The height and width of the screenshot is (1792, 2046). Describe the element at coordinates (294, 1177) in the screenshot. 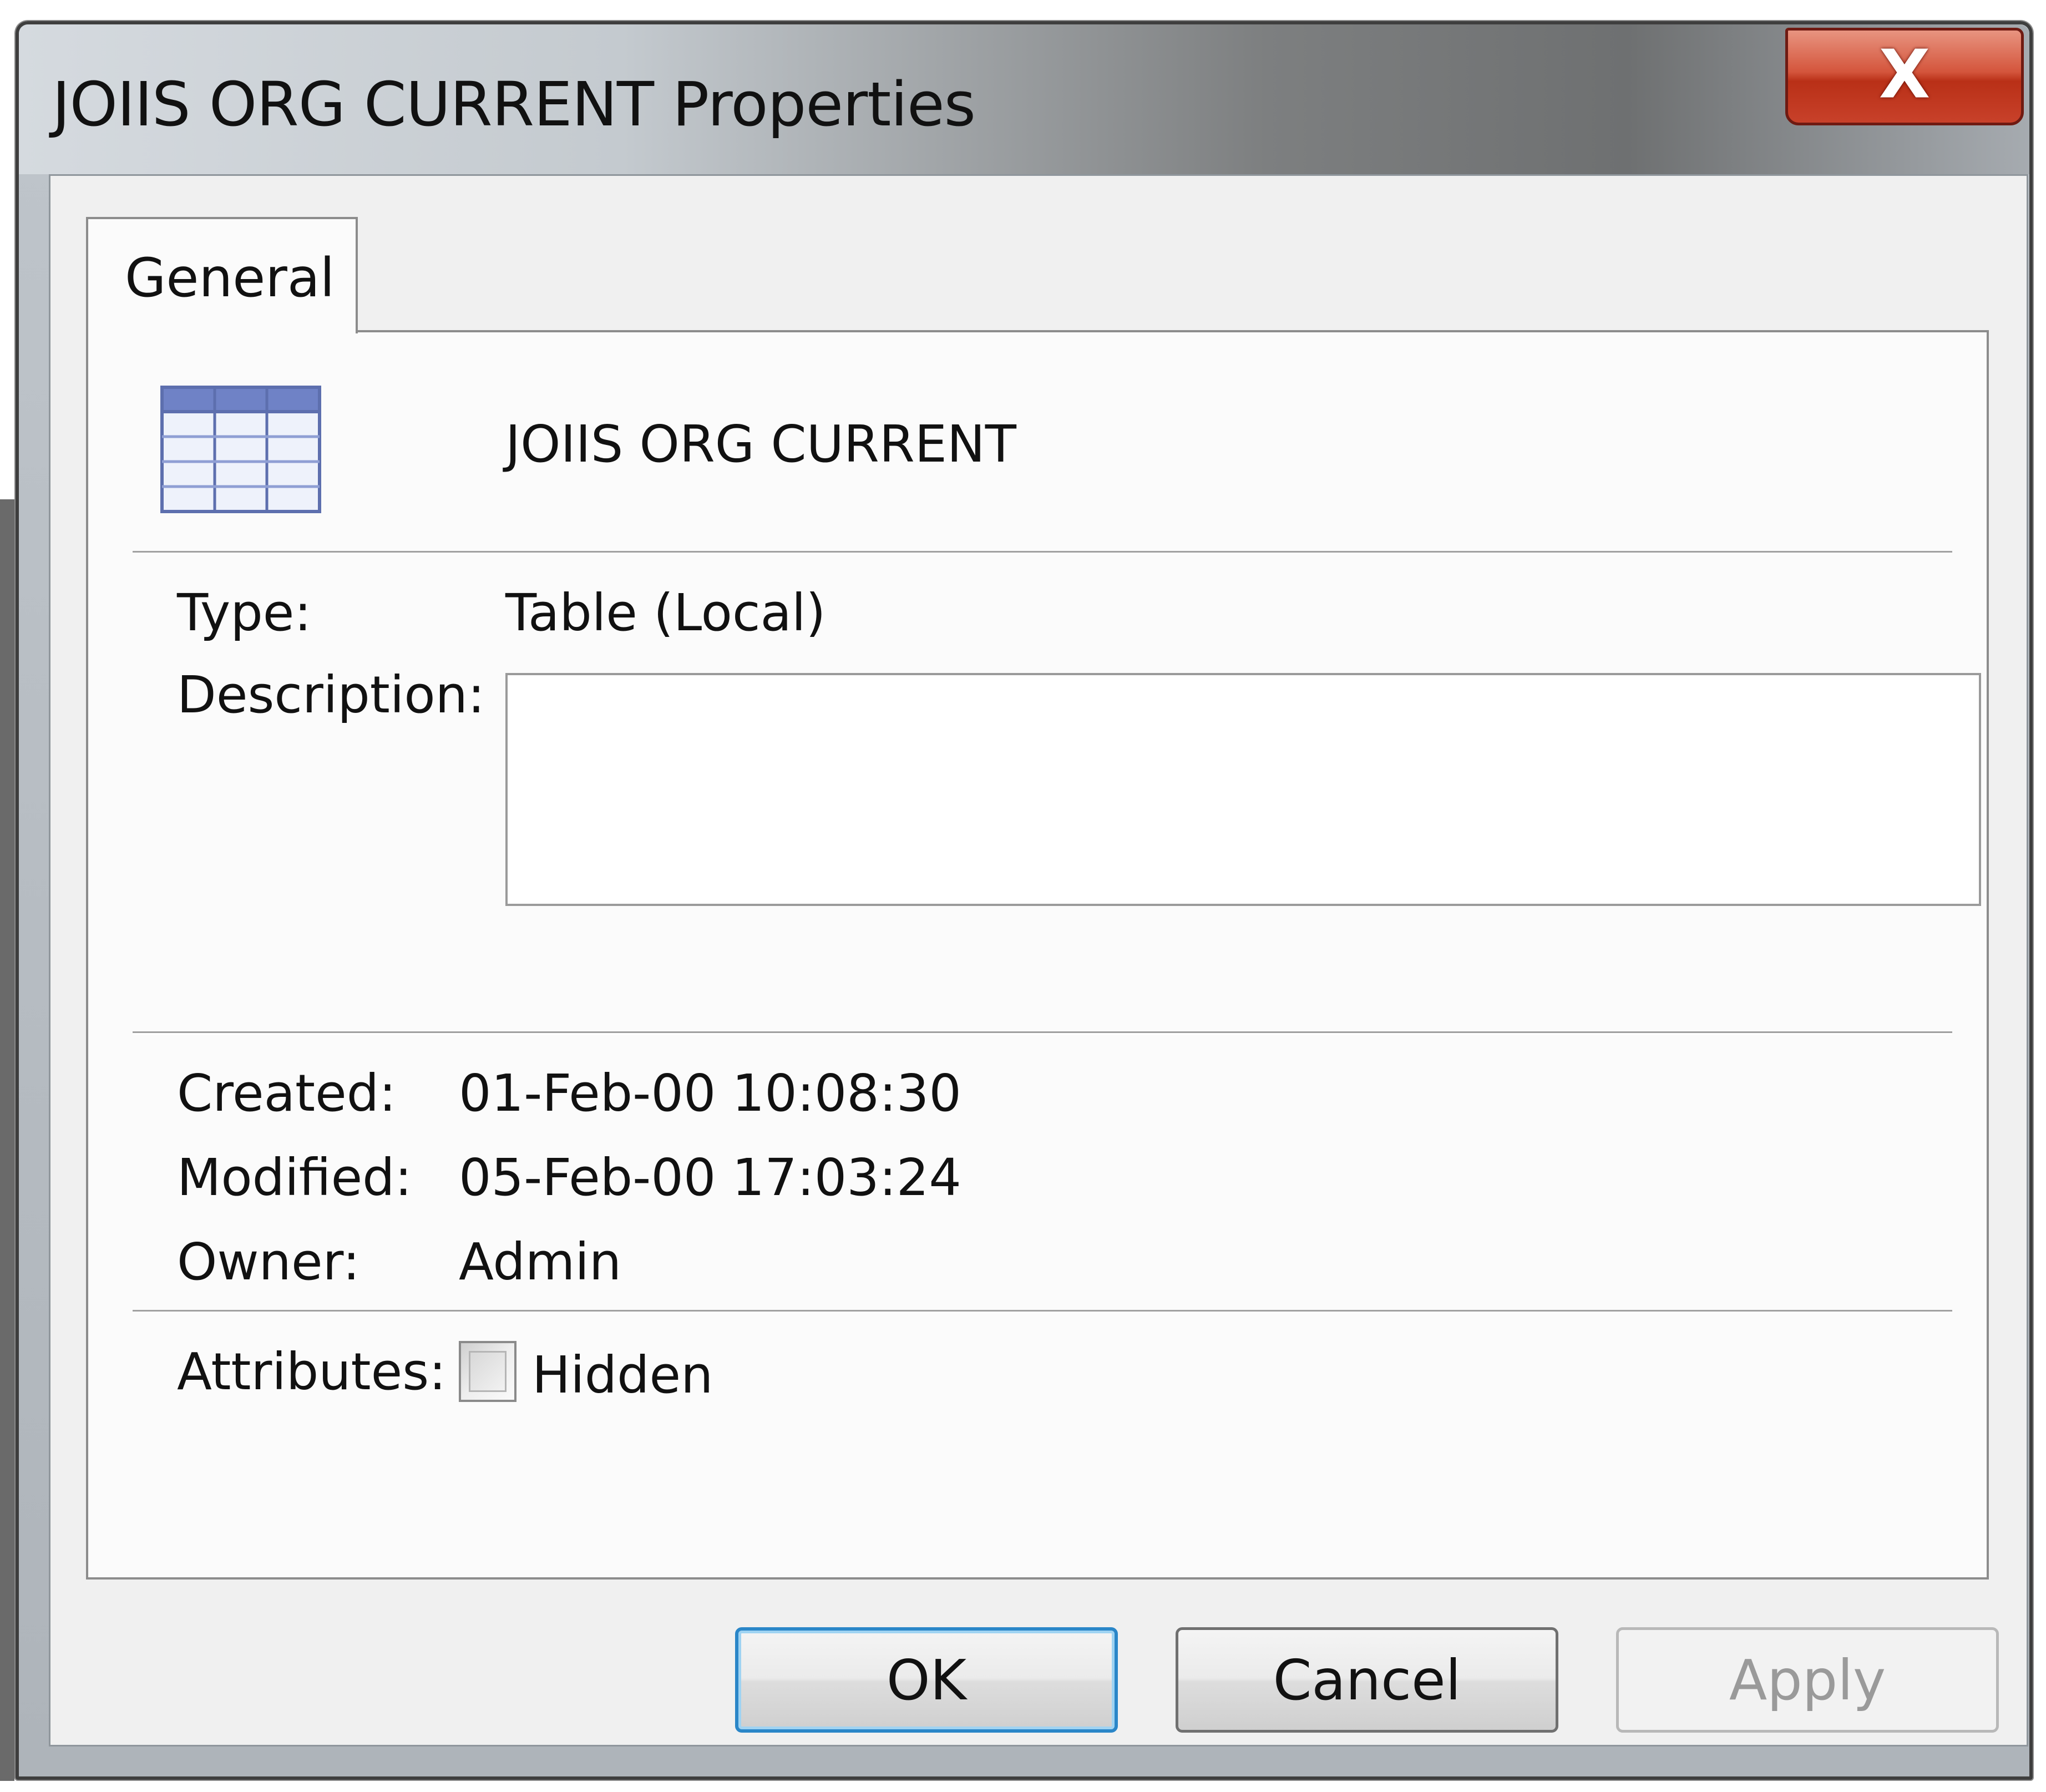

I see `modified-label: Modified:` at that location.